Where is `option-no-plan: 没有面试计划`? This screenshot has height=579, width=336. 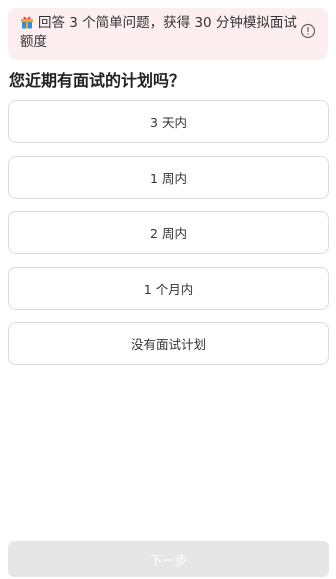 option-no-plan: 没有面试计划 is located at coordinates (168, 343).